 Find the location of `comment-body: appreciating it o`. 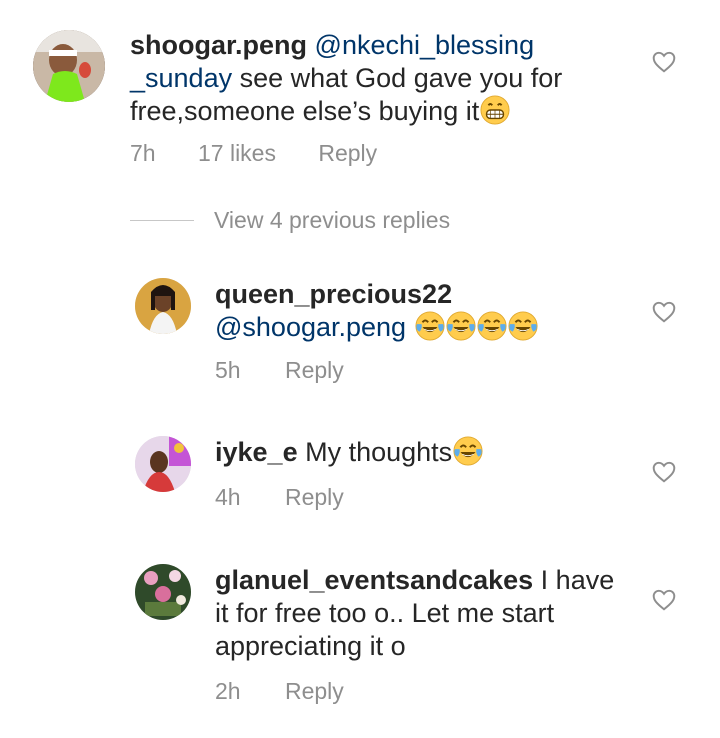

comment-body: appreciating it o is located at coordinates (310, 646).